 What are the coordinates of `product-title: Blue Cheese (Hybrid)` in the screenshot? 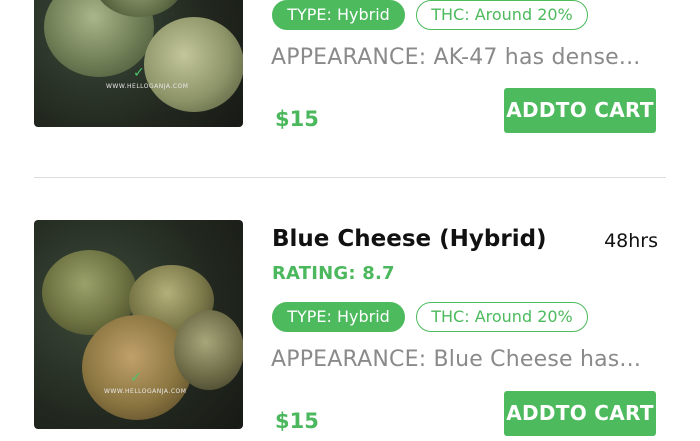 It's located at (409, 239).